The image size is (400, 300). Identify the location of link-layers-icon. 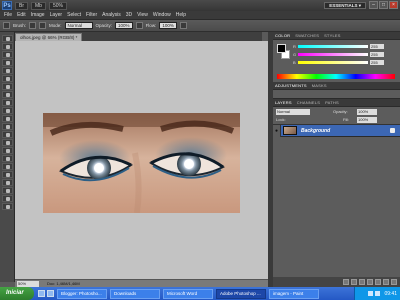
(346, 282).